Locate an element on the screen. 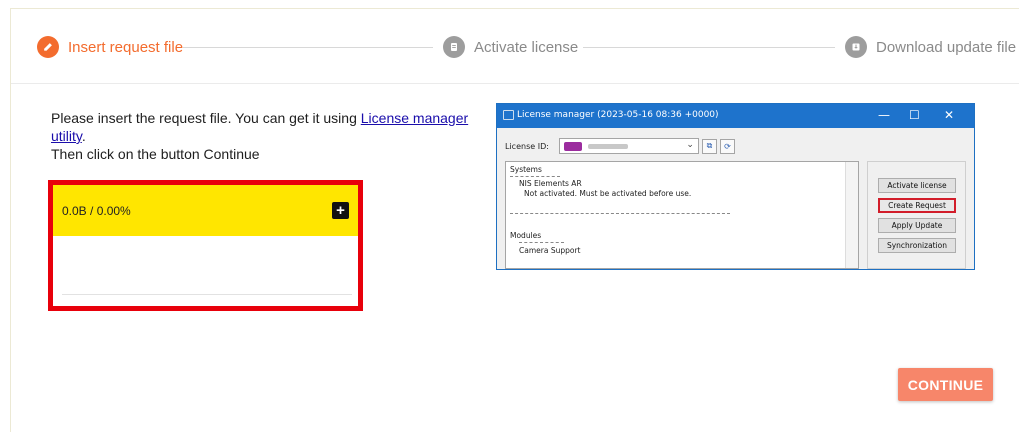  apply-update-button: Apply Update is located at coordinates (917, 225).